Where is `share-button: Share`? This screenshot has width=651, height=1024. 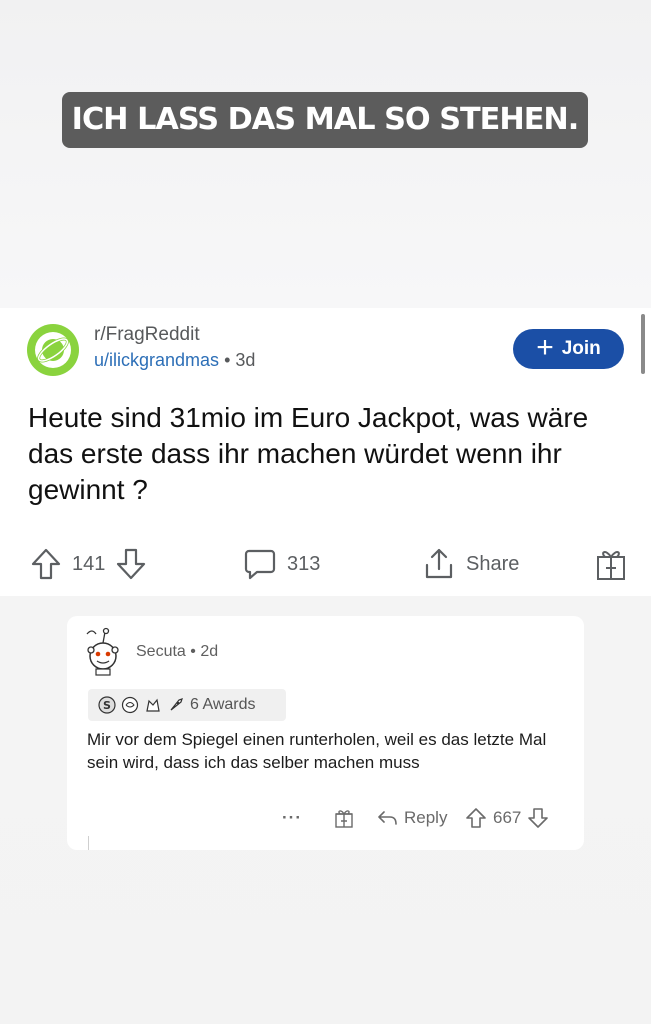 share-button: Share is located at coordinates (470, 564).